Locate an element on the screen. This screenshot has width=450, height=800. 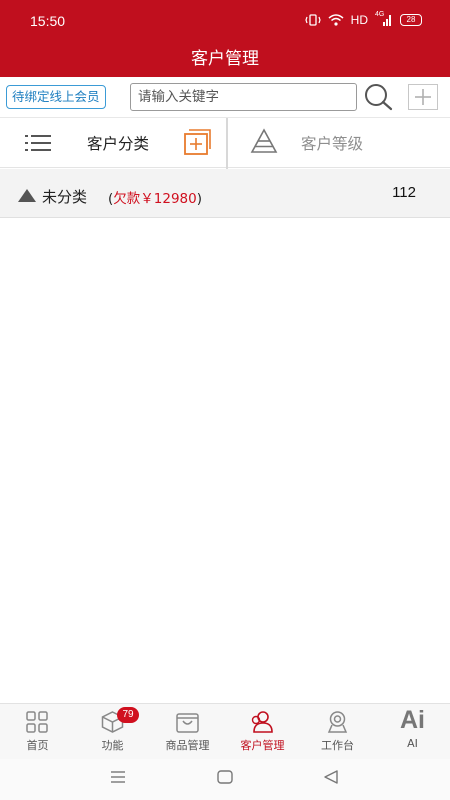
nav-products-label: 商品管理 is located at coordinates (187, 745).